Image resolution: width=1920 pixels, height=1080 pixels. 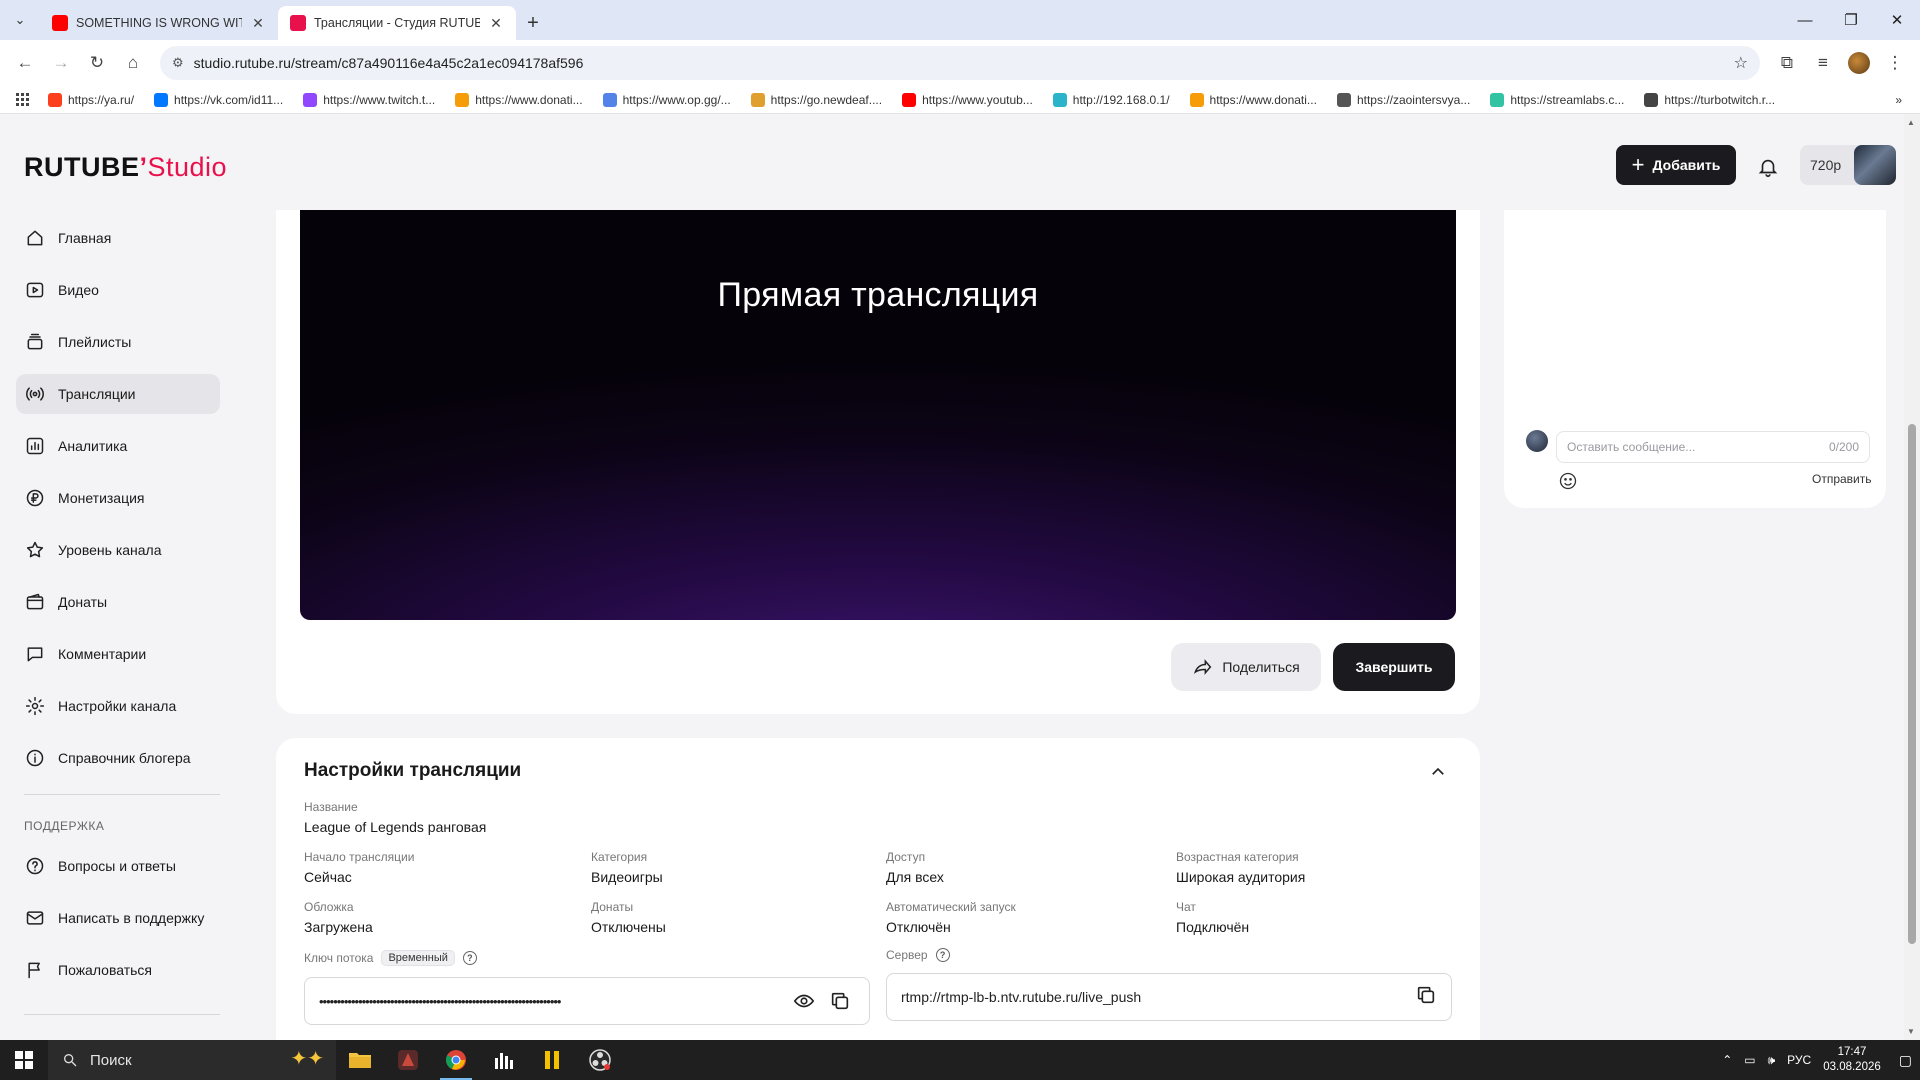 What do you see at coordinates (118, 446) in the screenshot?
I see `sidebar-item-analytics: Аналитика` at bounding box center [118, 446].